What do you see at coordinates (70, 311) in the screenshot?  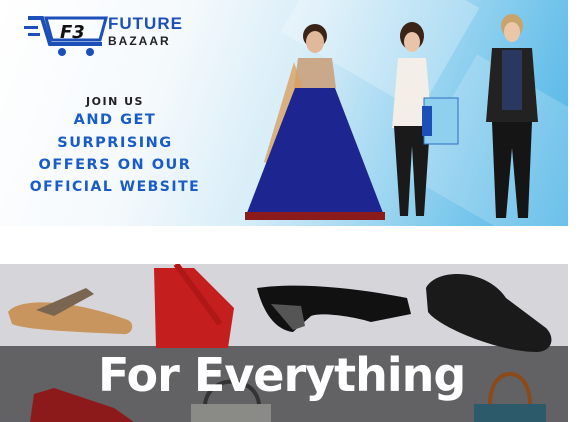 I see `sandal-image` at bounding box center [70, 311].